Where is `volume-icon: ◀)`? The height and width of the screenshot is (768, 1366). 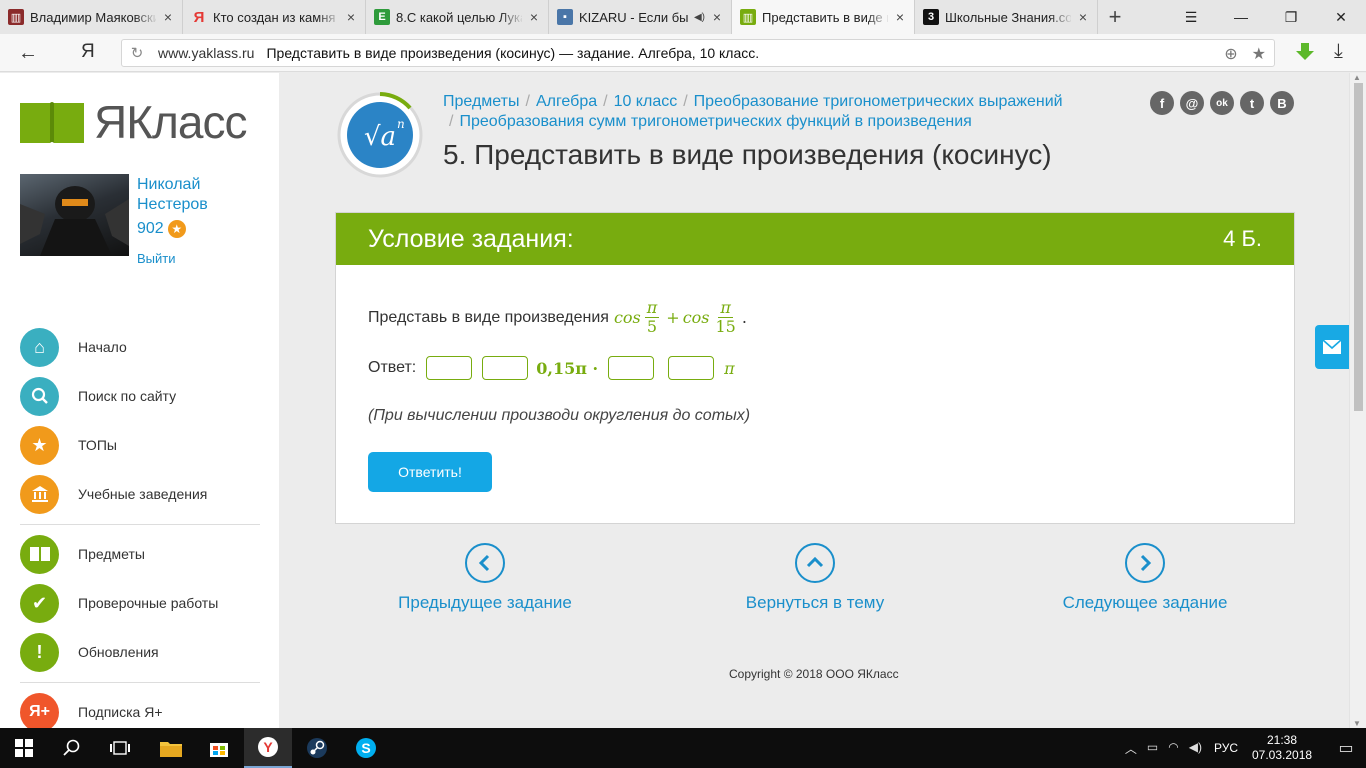 volume-icon: ◀) is located at coordinates (1195, 748).